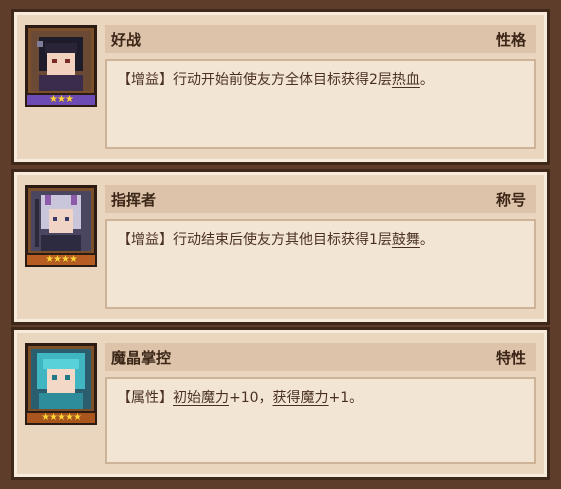 The image size is (561, 489). What do you see at coordinates (320, 104) in the screenshot?
I see `trait-description: 【增益】行动开始前使友方全体目标获得2层热血。` at bounding box center [320, 104].